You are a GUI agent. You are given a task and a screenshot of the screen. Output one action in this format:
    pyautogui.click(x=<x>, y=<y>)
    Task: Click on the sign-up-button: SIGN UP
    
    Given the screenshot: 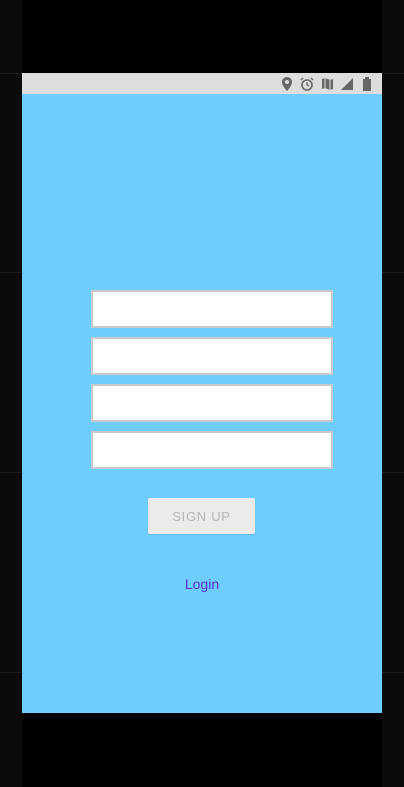 What is the action you would take?
    pyautogui.click(x=201, y=516)
    